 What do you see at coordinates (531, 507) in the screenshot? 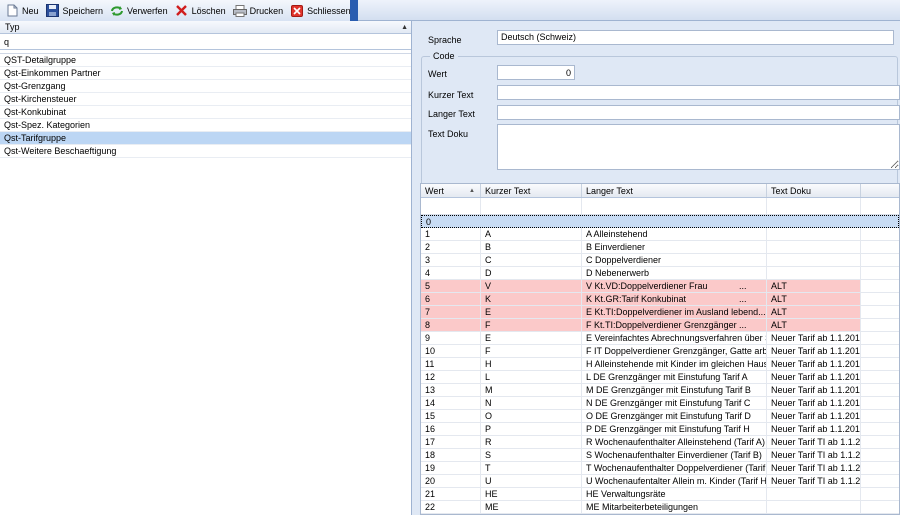
I see `grid-cell-short-text: ME` at bounding box center [531, 507].